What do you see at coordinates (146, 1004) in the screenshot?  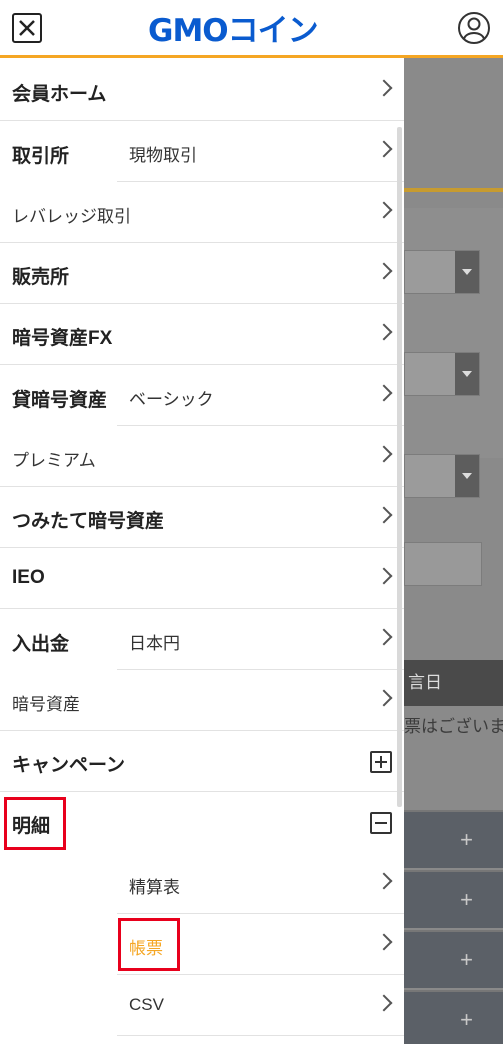 I see `menu-item-label: CSV` at bounding box center [146, 1004].